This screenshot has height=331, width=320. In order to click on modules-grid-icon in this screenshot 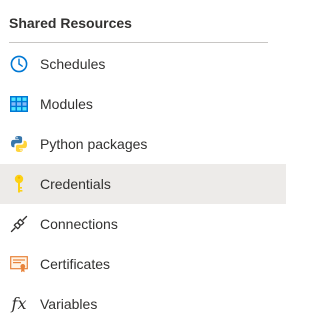, I will do `click(19, 104)`.